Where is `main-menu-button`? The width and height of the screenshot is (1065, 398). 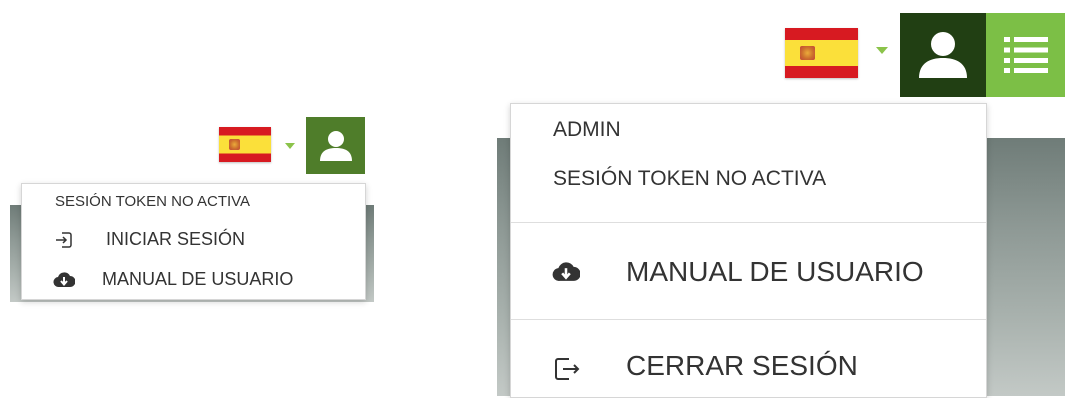 main-menu-button is located at coordinates (1025, 55).